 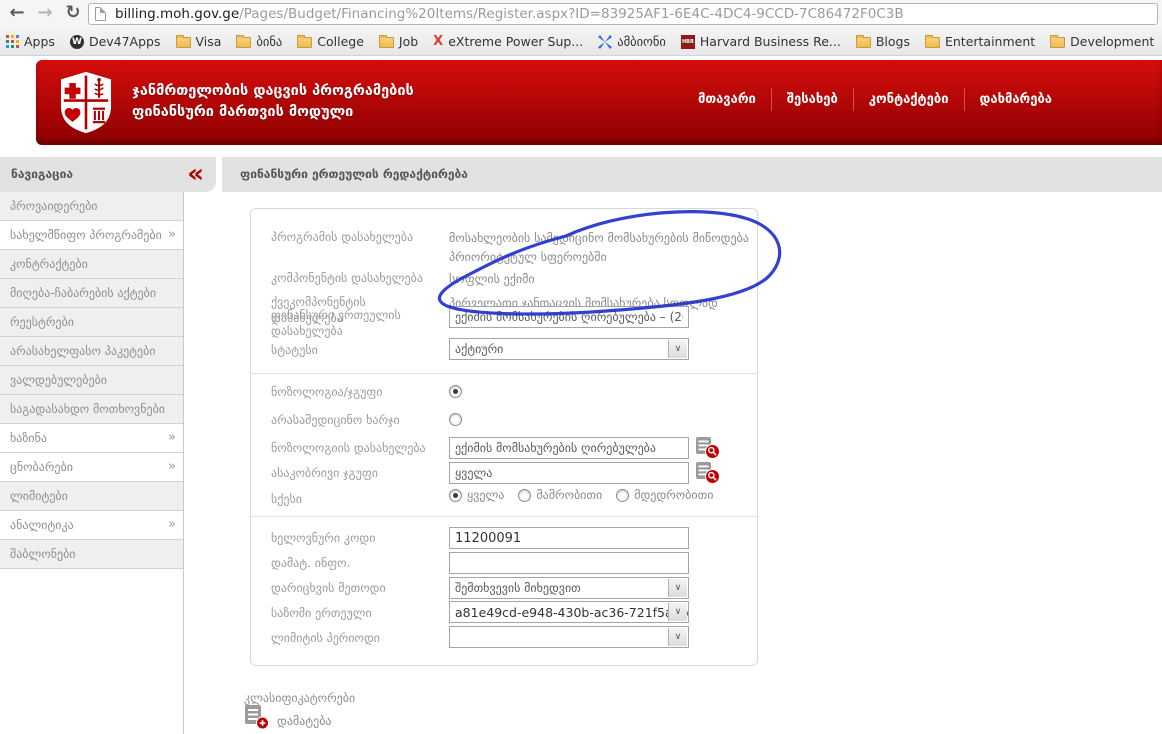 I want to click on back-icon: ←, so click(x=17, y=13).